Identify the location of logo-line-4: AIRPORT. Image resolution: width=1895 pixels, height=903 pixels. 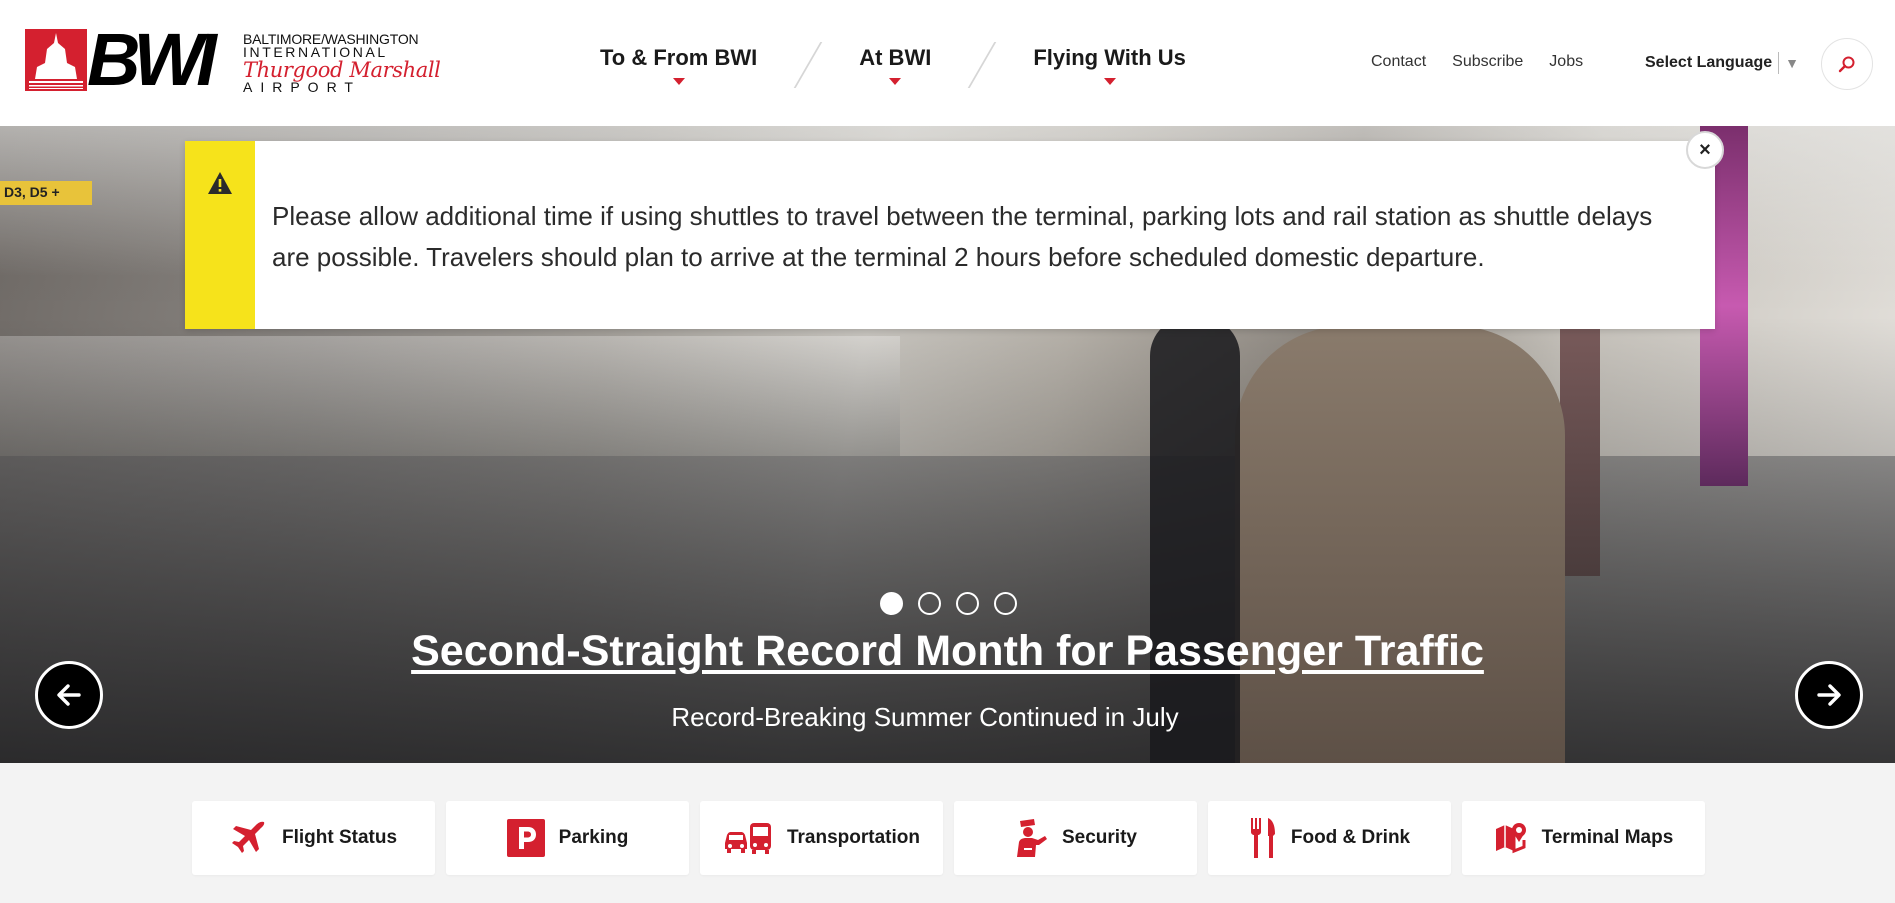
(302, 87).